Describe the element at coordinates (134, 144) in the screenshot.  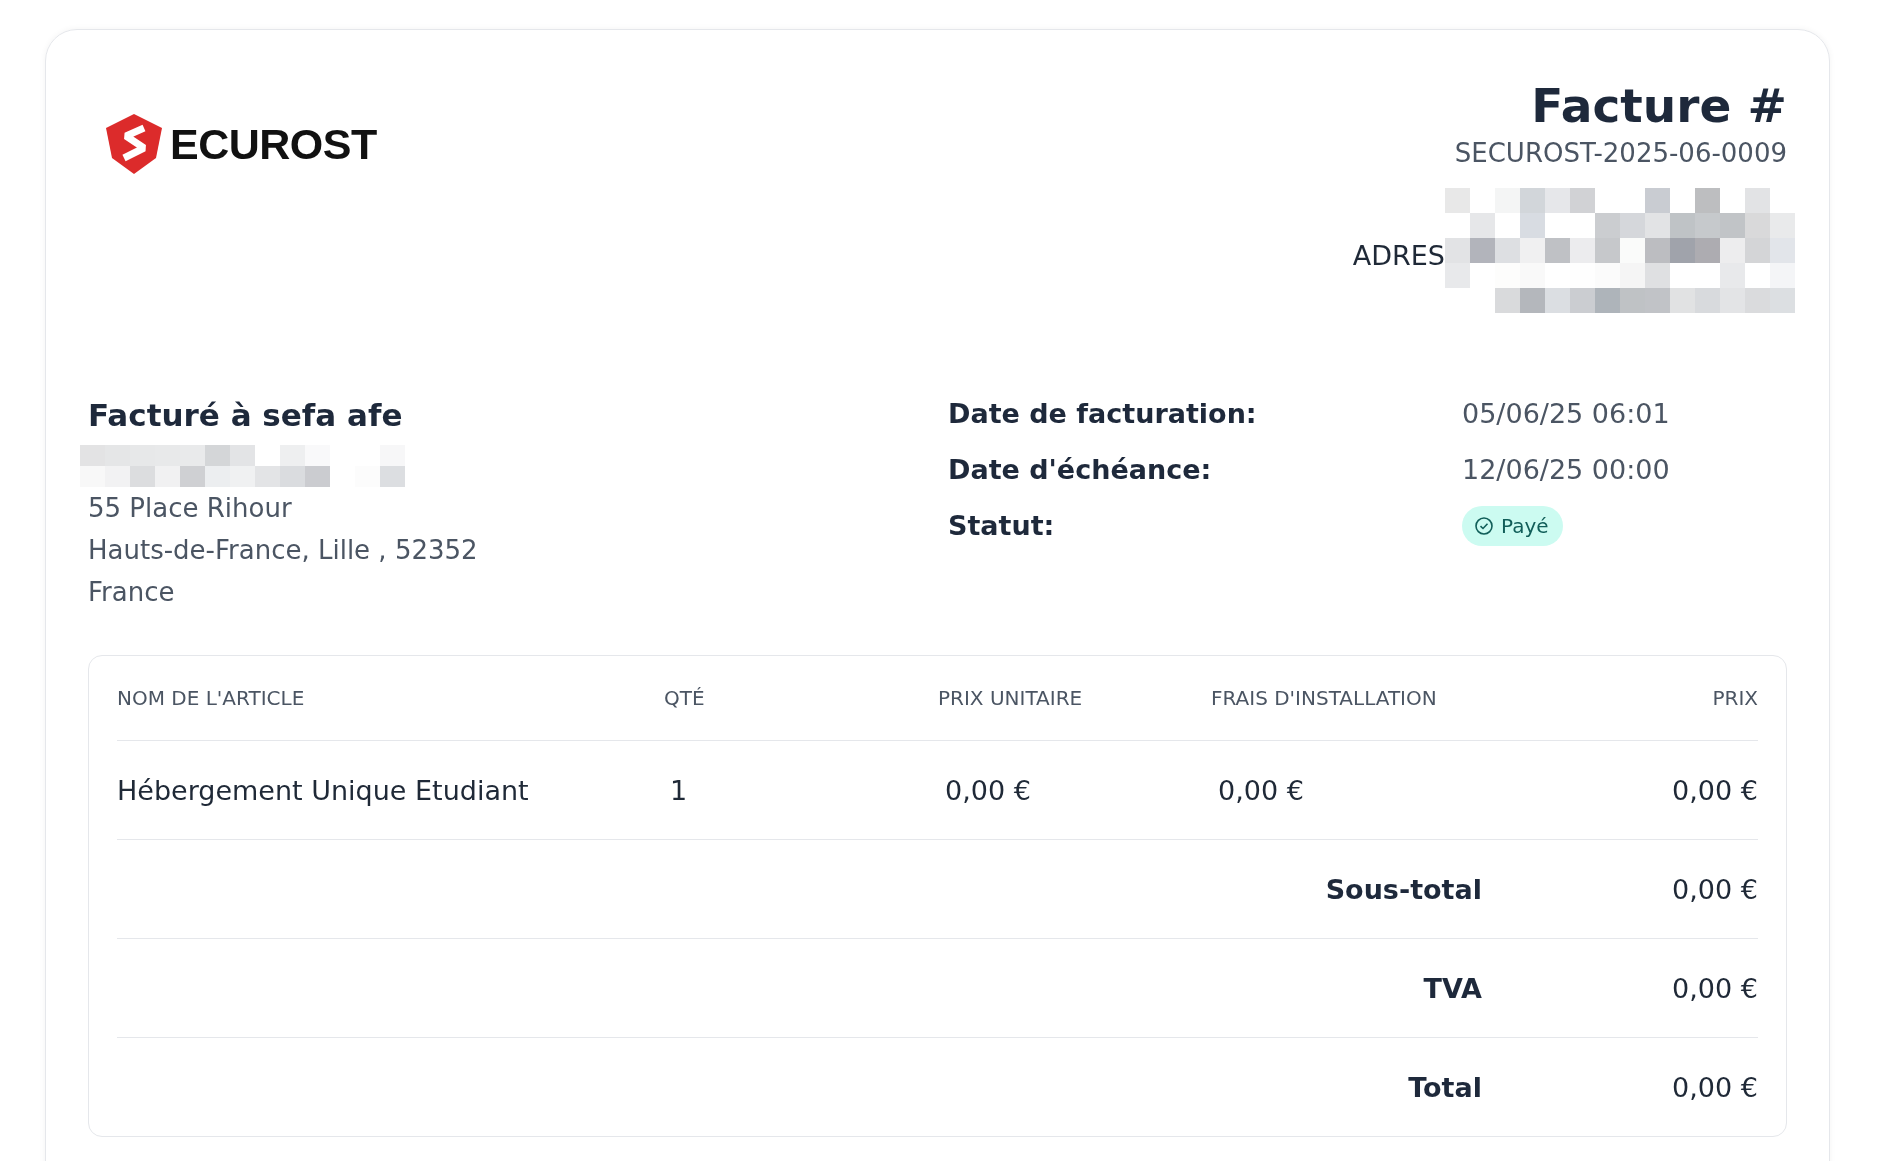
I see `shield-logo-icon` at that location.